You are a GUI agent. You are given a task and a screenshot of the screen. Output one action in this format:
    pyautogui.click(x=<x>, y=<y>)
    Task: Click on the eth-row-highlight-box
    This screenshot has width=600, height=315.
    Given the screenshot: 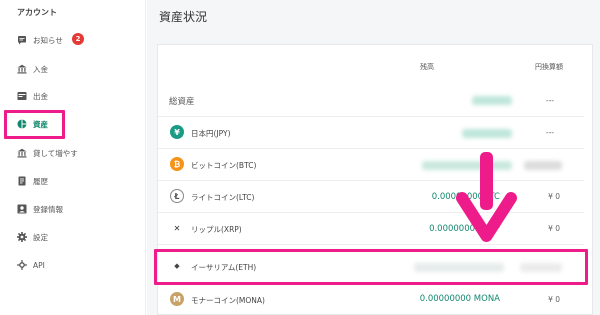 What is the action you would take?
    pyautogui.click(x=371, y=267)
    